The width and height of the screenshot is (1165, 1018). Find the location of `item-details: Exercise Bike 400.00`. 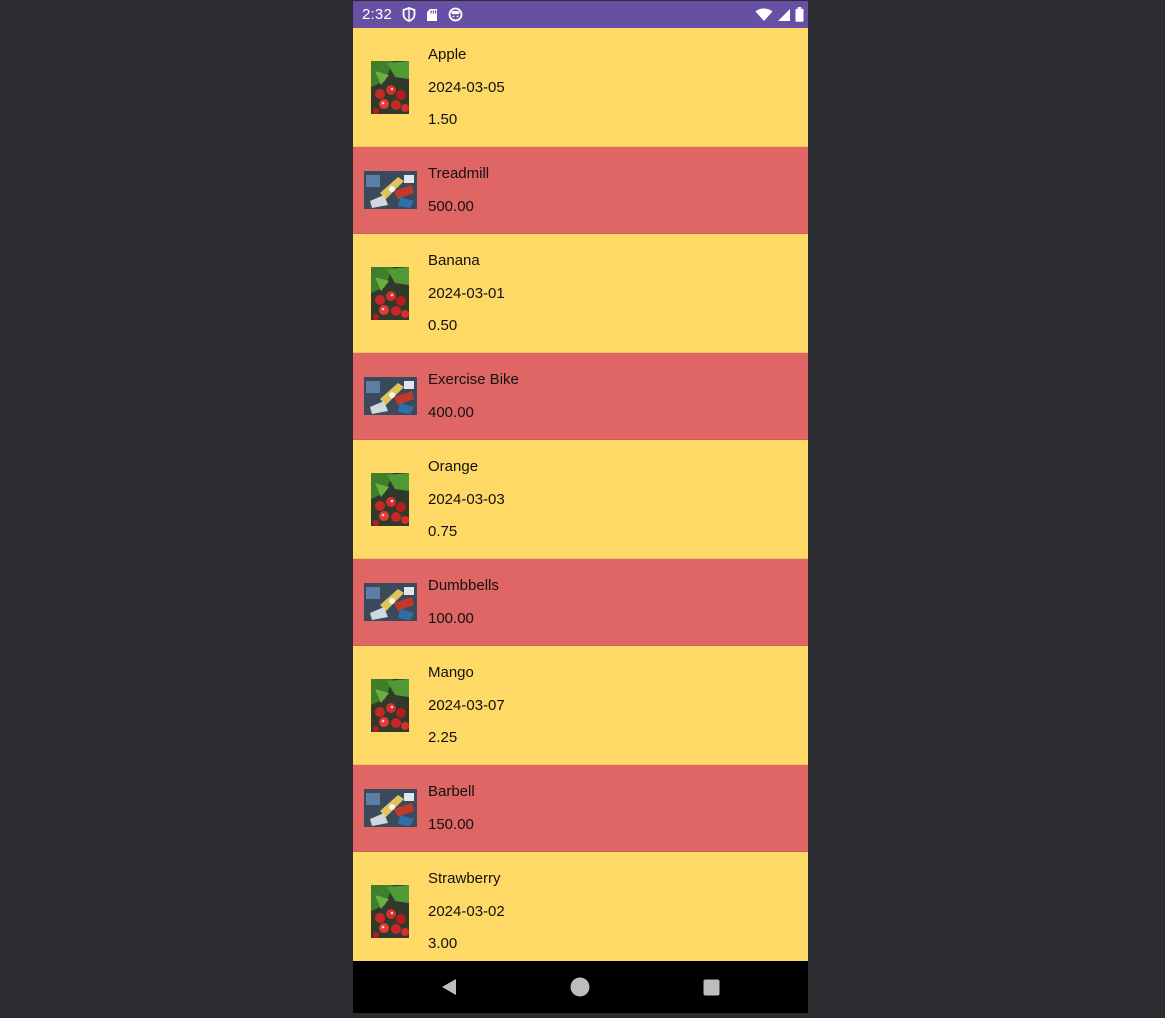

item-details: Exercise Bike 400.00 is located at coordinates (473, 402).